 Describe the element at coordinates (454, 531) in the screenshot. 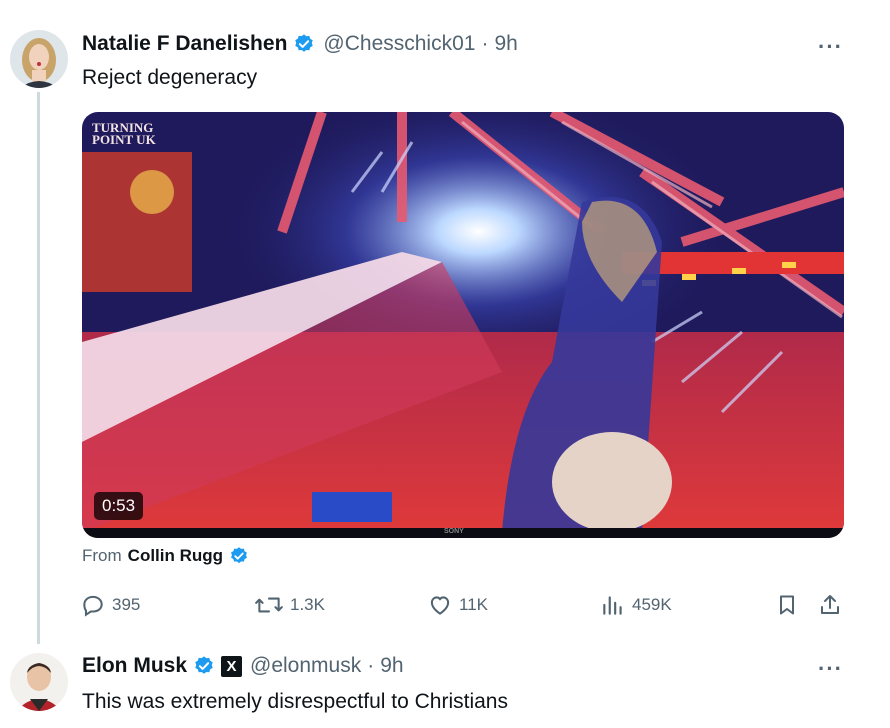

I see `camera-brand-mark: SONY` at that location.